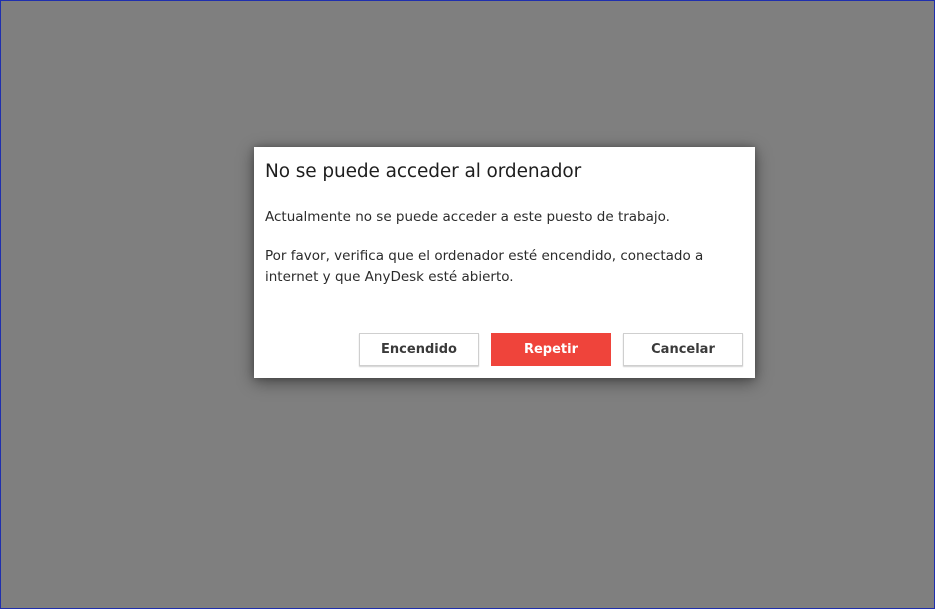 This screenshot has height=609, width=935. Describe the element at coordinates (419, 349) in the screenshot. I see `powered-on-button: Encendido` at that location.